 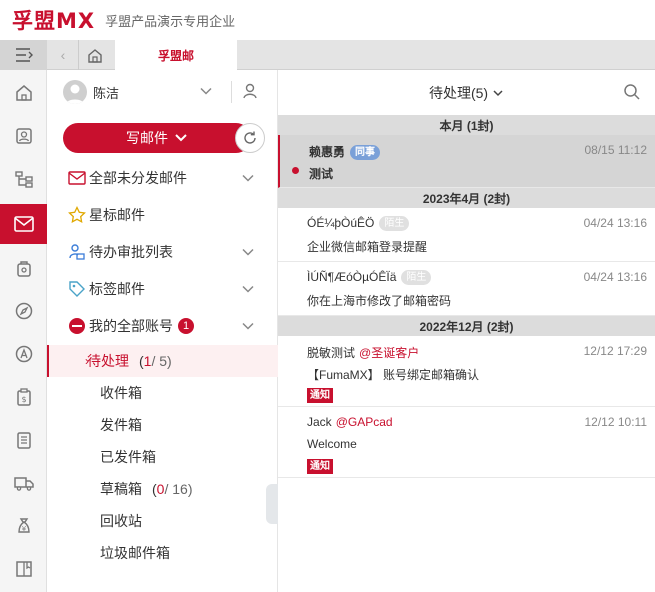 What do you see at coordinates (466, 235) in the screenshot?
I see `message-row: ÓÉ¼þÒúÊÖ 陌生 04/24 13:16 企业微信邮箱登录提醒` at bounding box center [466, 235].